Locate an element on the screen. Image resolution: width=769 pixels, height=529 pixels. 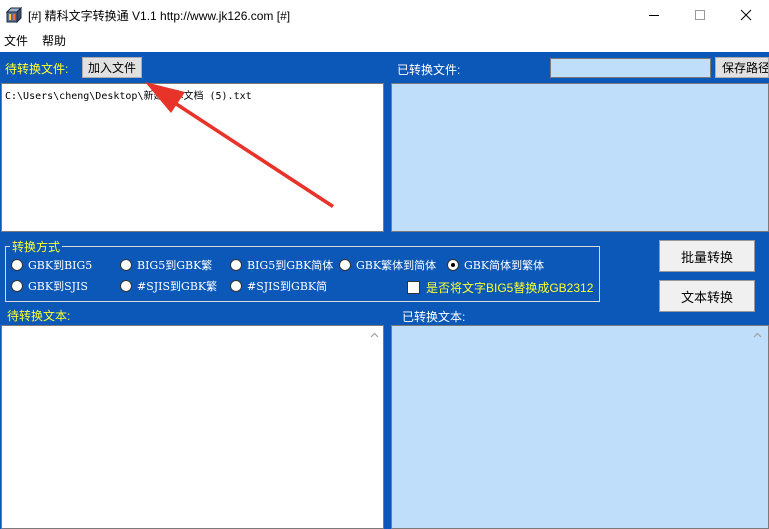
radio-gbk-simp-to-trad: GBK简体到繁体 is located at coordinates (495, 265).